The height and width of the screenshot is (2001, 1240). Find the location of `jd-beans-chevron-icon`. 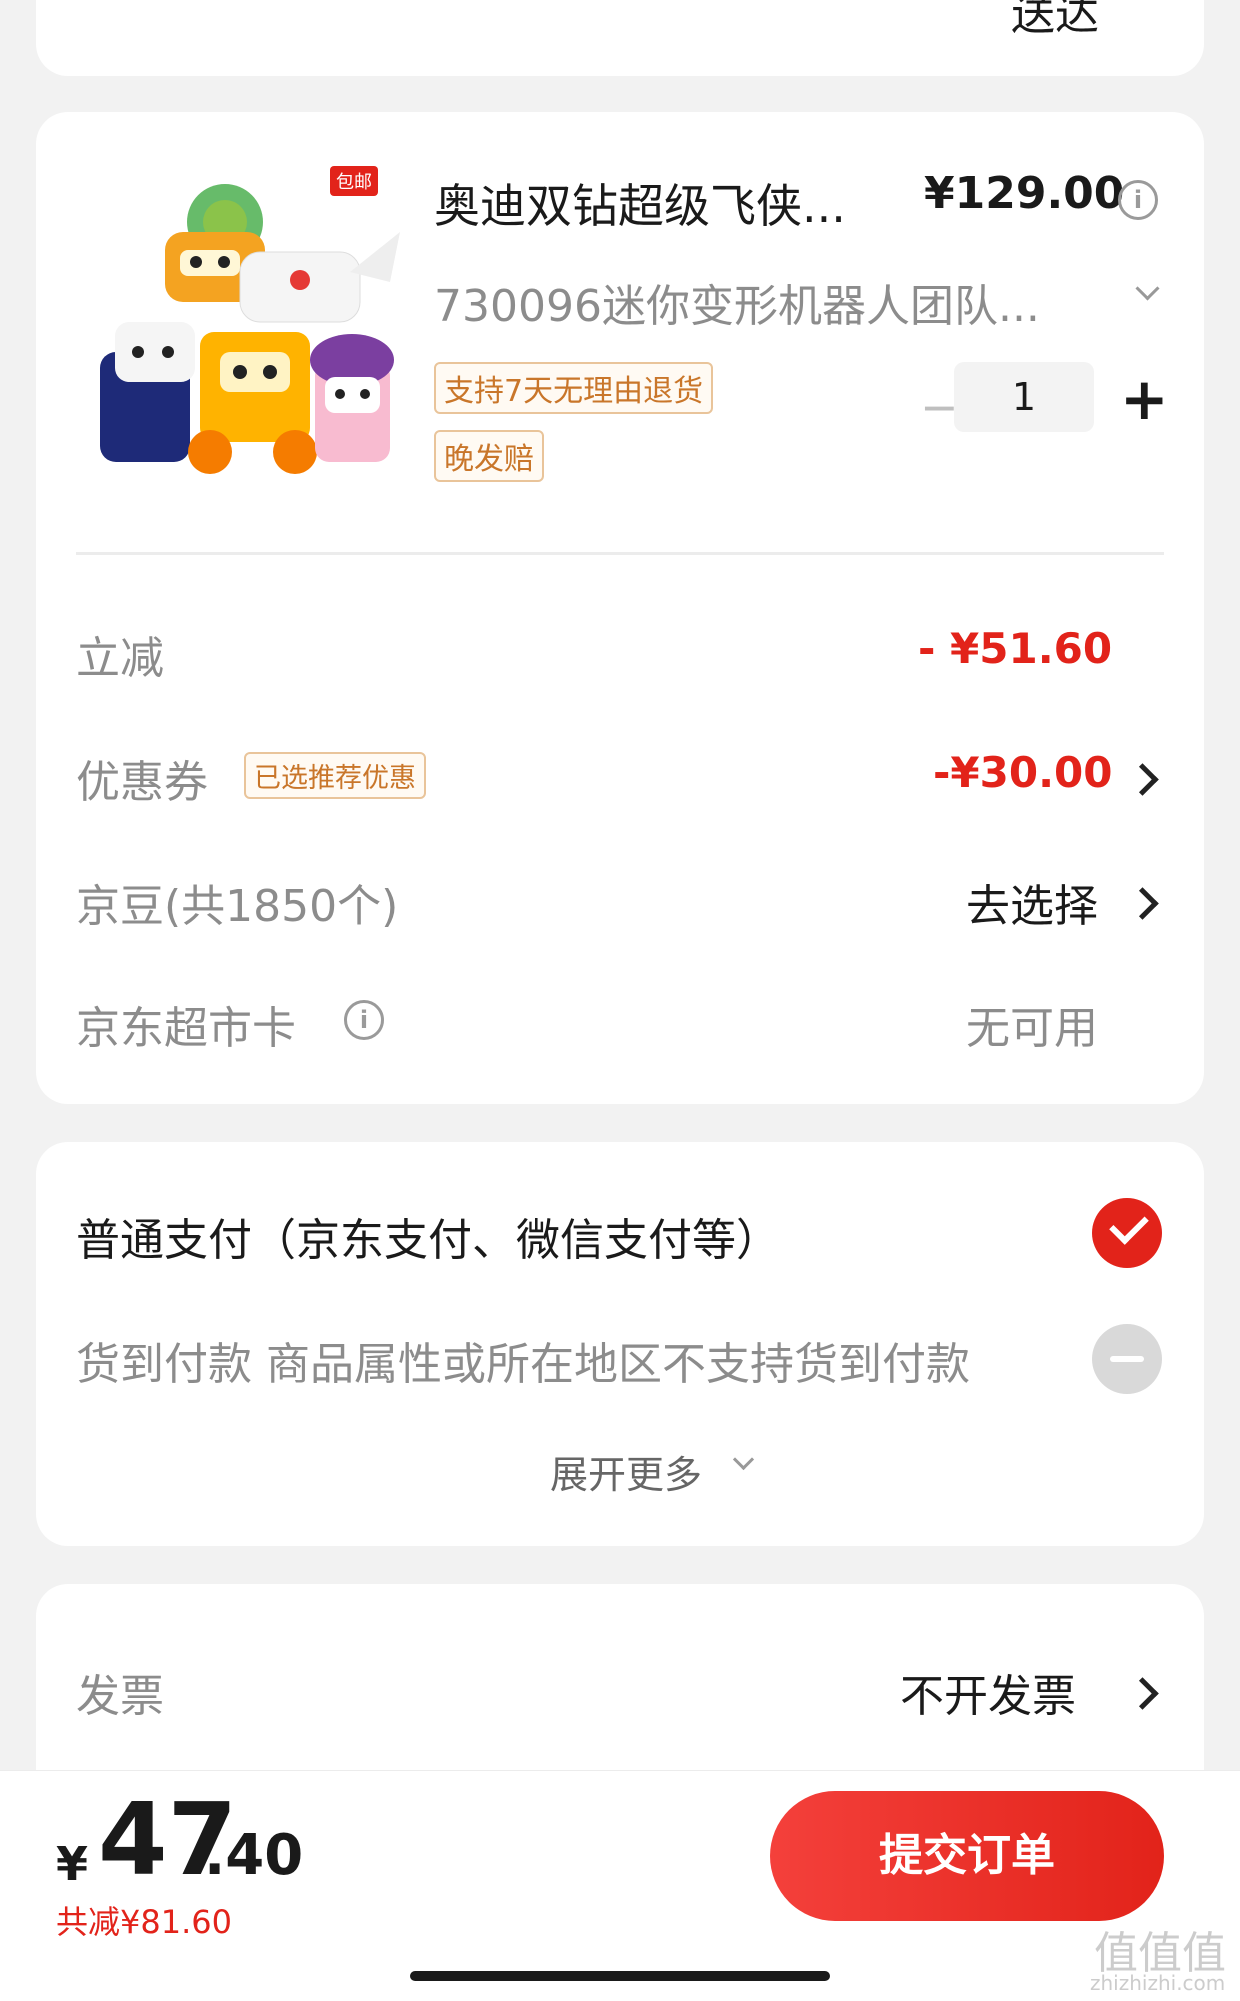

jd-beans-chevron-icon is located at coordinates (1142, 903).